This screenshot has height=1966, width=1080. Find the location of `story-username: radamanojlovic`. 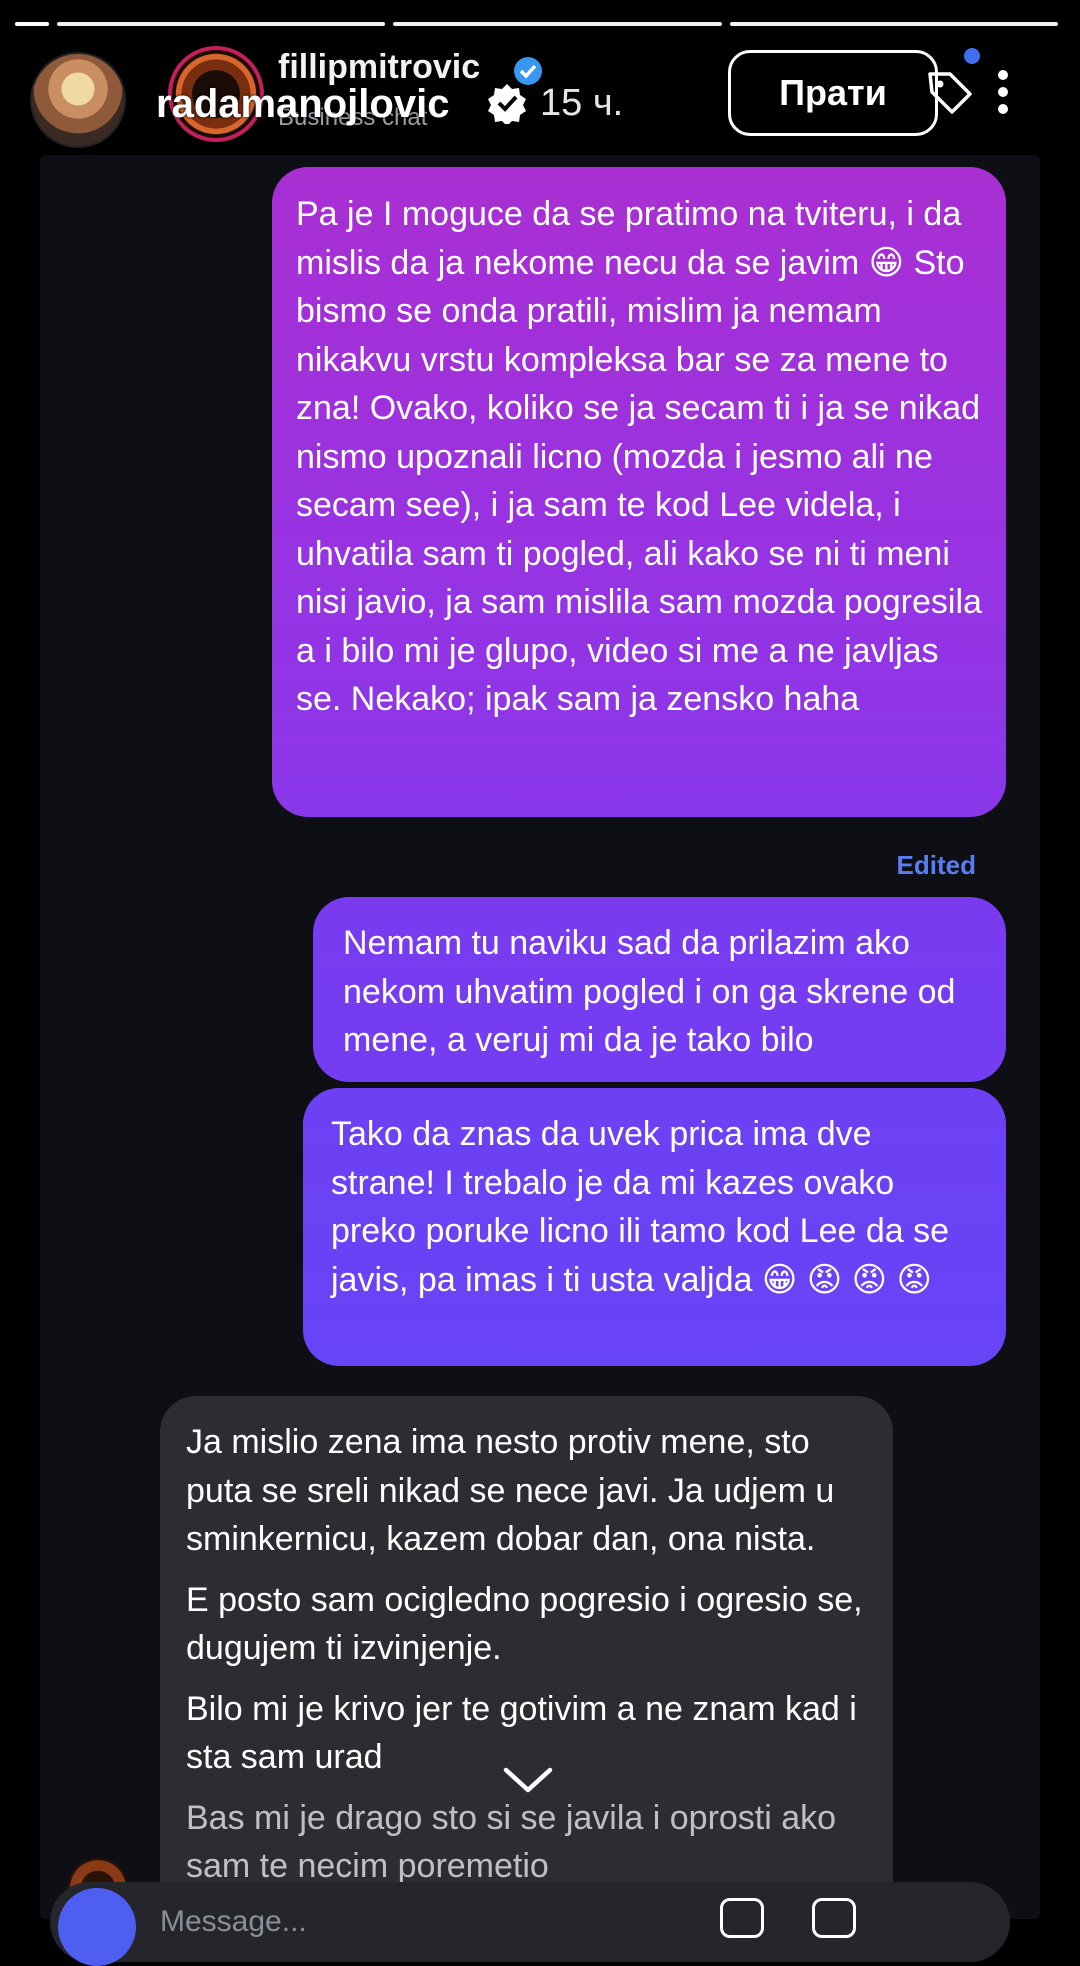

story-username: radamanojlovic is located at coordinates (302, 104).